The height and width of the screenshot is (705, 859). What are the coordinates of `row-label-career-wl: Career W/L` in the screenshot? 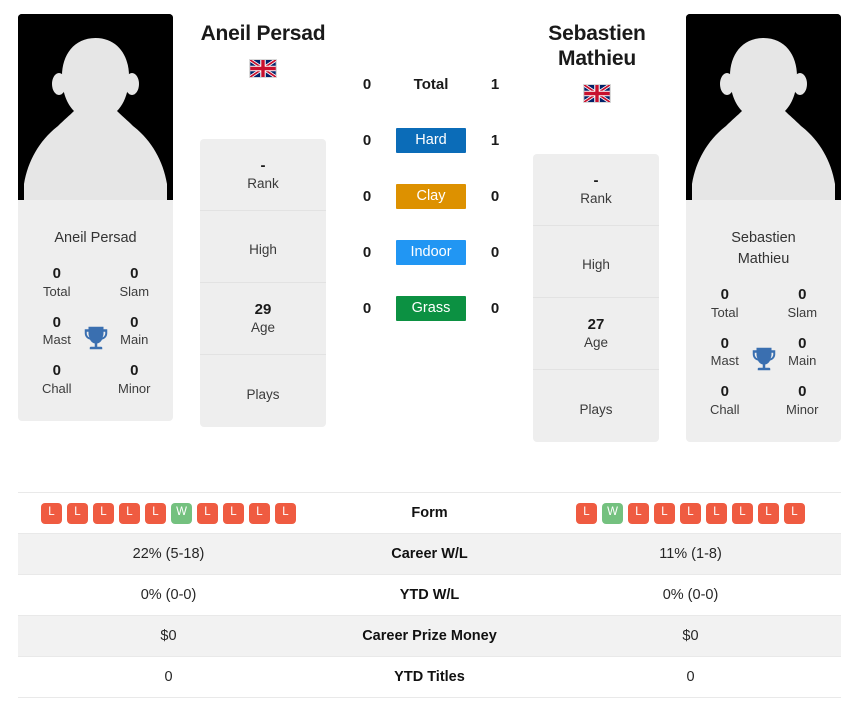 It's located at (429, 554).